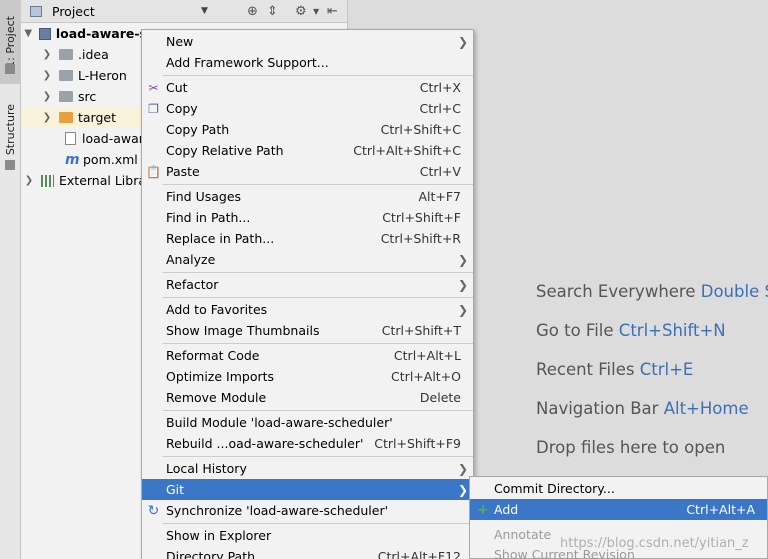 The width and height of the screenshot is (768, 559). I want to click on tree-item-label: .idea, so click(93, 54).